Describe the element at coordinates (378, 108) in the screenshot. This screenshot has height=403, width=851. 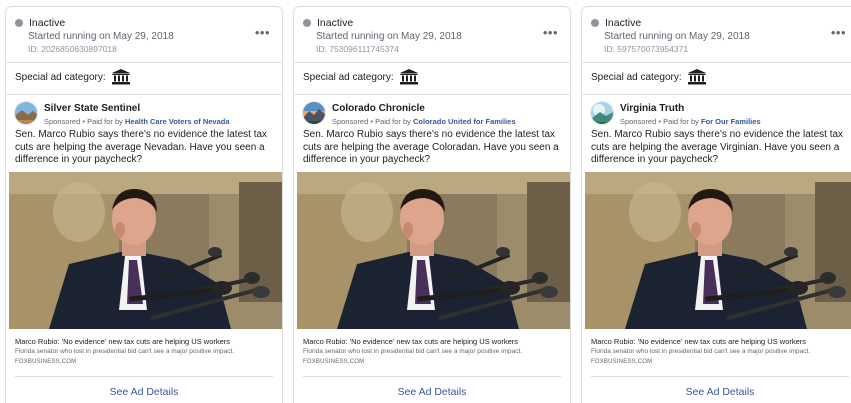
I see `page-name: Colorado Chronicle` at that location.